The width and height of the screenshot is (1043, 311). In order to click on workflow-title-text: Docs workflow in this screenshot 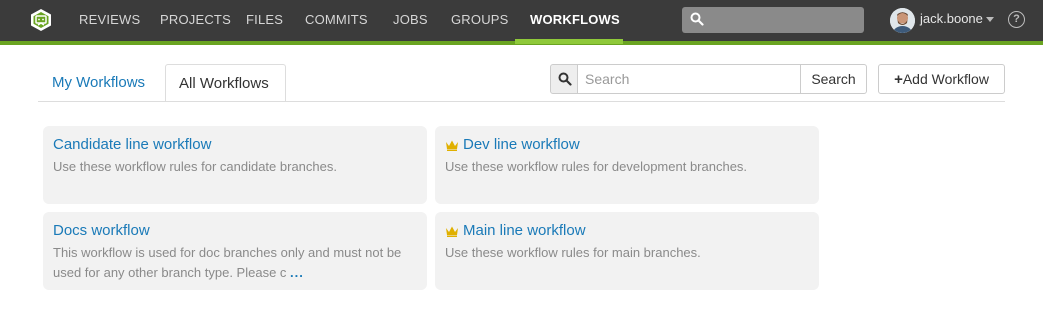, I will do `click(101, 231)`.